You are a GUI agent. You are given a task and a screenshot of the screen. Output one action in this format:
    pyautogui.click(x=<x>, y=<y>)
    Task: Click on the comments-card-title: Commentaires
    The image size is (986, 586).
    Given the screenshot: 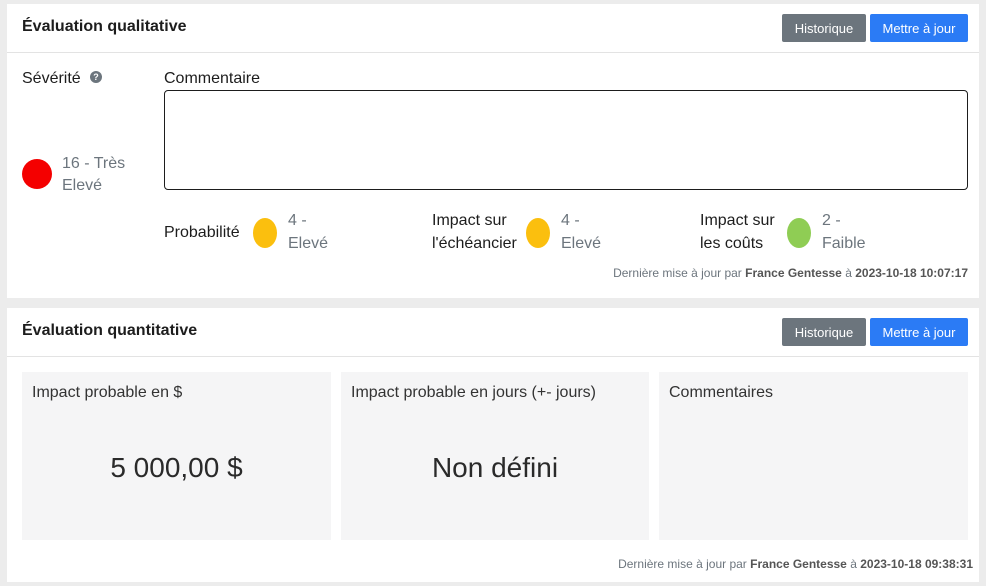 What is the action you would take?
    pyautogui.click(x=721, y=392)
    